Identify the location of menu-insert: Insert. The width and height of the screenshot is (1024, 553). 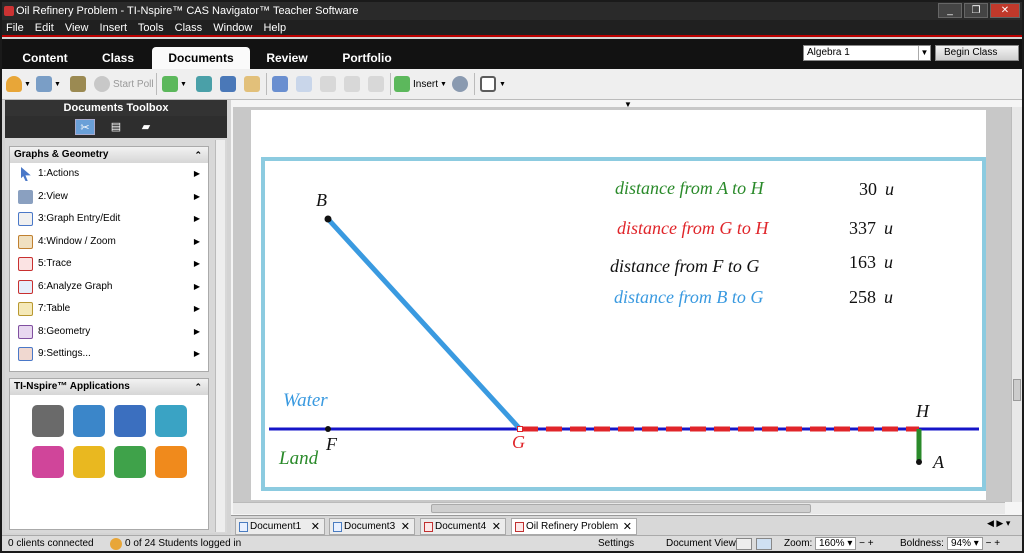
(114, 28).